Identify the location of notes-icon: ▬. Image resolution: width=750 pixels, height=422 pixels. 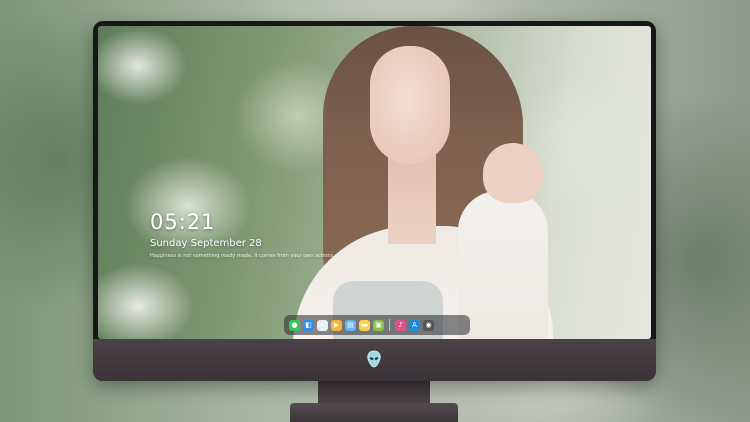
(364, 325).